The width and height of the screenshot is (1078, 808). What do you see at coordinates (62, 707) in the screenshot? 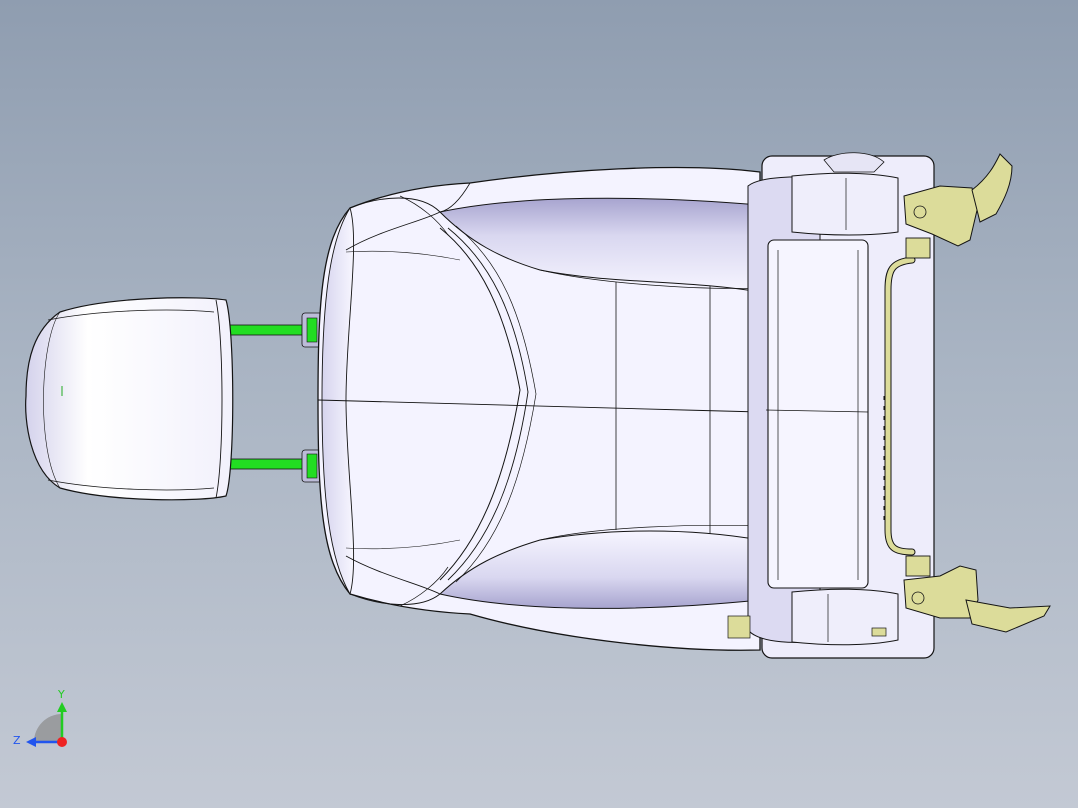
I see `y-axis-arrow` at bounding box center [62, 707].